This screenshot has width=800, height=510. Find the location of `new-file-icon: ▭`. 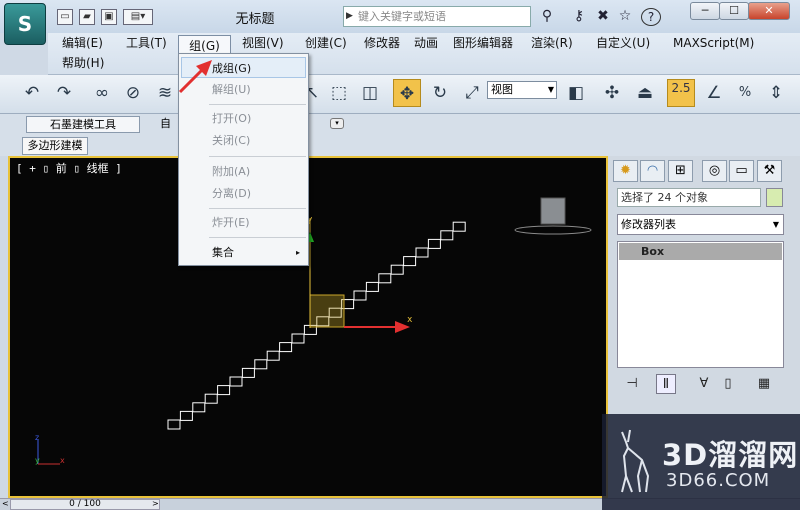

new-file-icon: ▭ is located at coordinates (65, 17).